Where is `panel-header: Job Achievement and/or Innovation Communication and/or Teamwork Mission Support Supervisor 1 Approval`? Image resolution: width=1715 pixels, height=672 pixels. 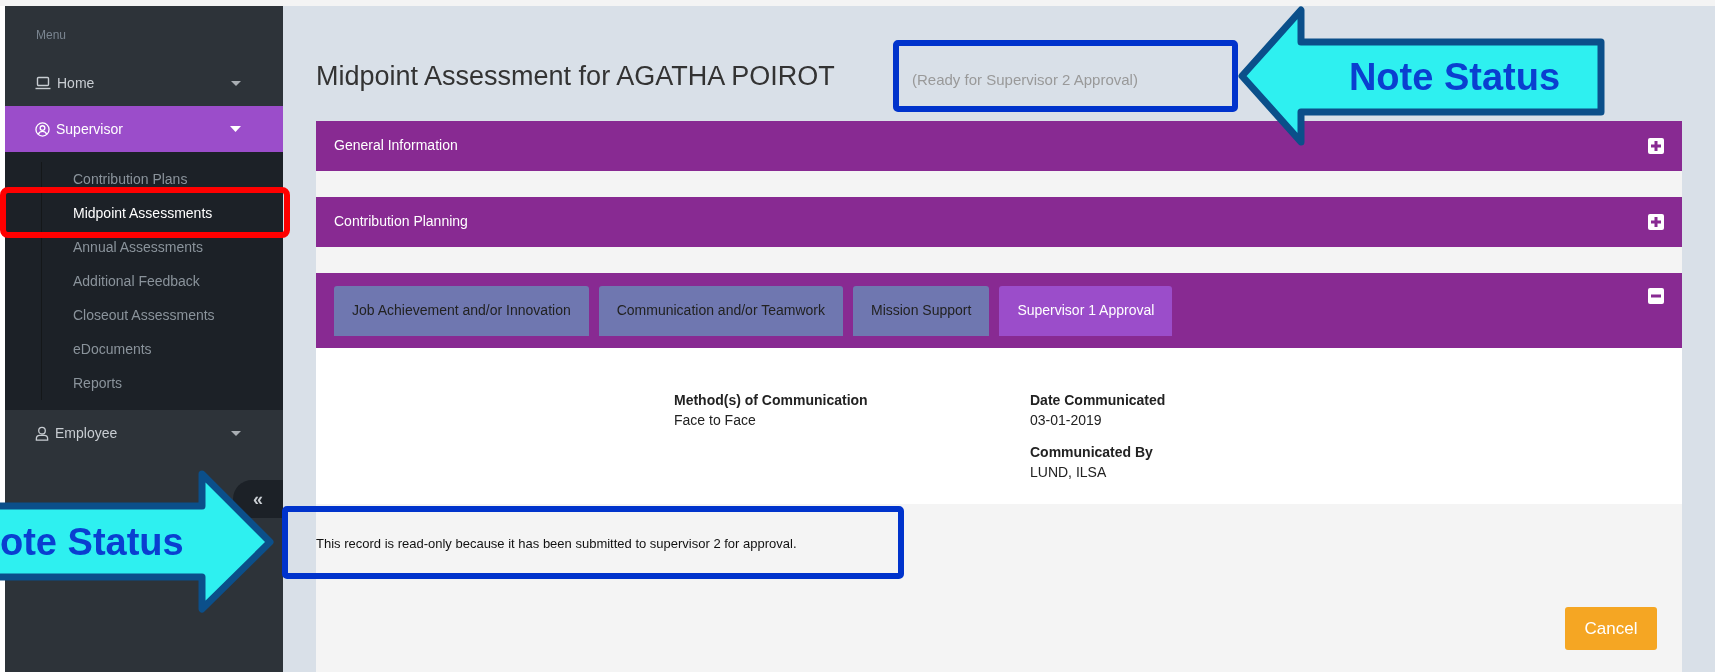 panel-header: Job Achievement and/or Innovation Communication and/or Teamwork Mission Support Supervisor 1 Approval is located at coordinates (999, 310).